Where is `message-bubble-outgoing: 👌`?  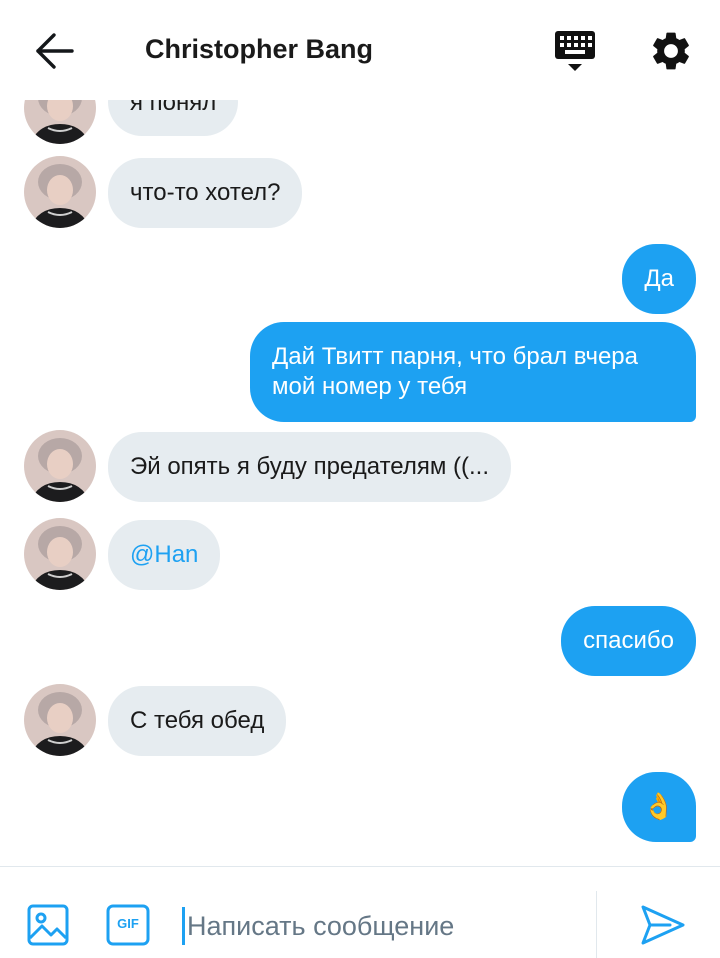 message-bubble-outgoing: 👌 is located at coordinates (659, 807).